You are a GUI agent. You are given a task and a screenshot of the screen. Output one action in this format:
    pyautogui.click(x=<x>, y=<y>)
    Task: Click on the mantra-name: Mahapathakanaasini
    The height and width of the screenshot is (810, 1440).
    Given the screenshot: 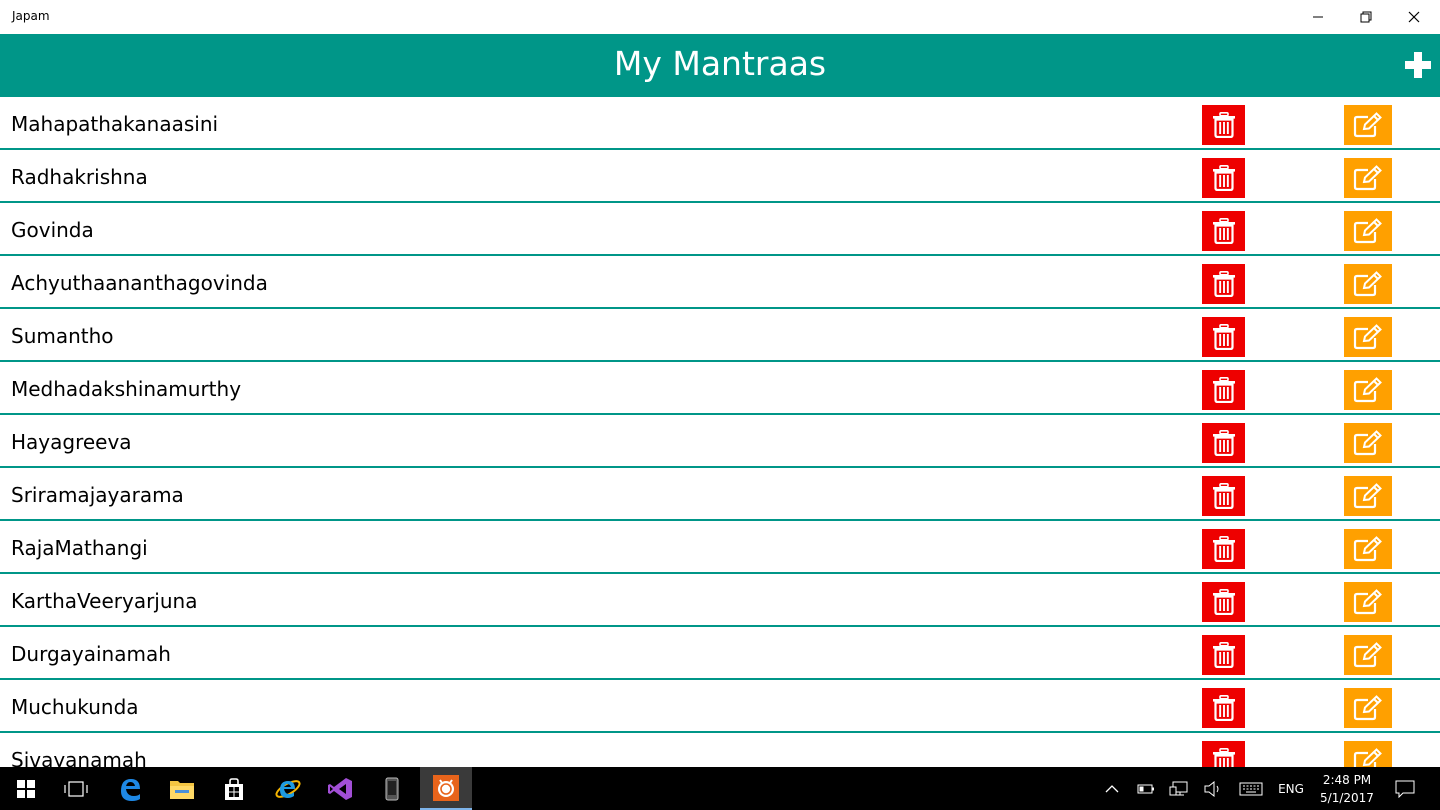 What is the action you would take?
    pyautogui.click(x=115, y=124)
    